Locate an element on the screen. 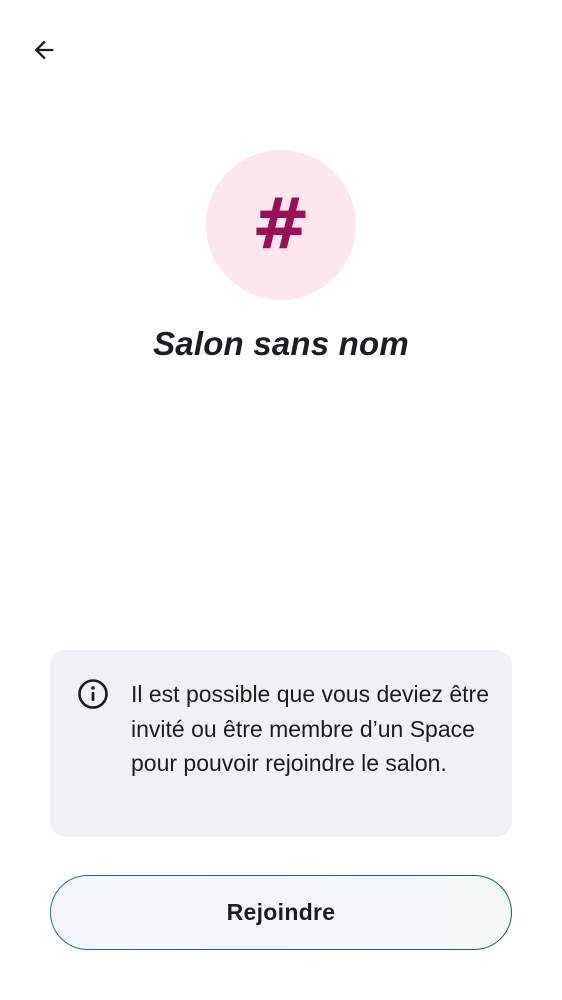 The height and width of the screenshot is (1000, 562). room-name: Salon sans nom is located at coordinates (281, 343).